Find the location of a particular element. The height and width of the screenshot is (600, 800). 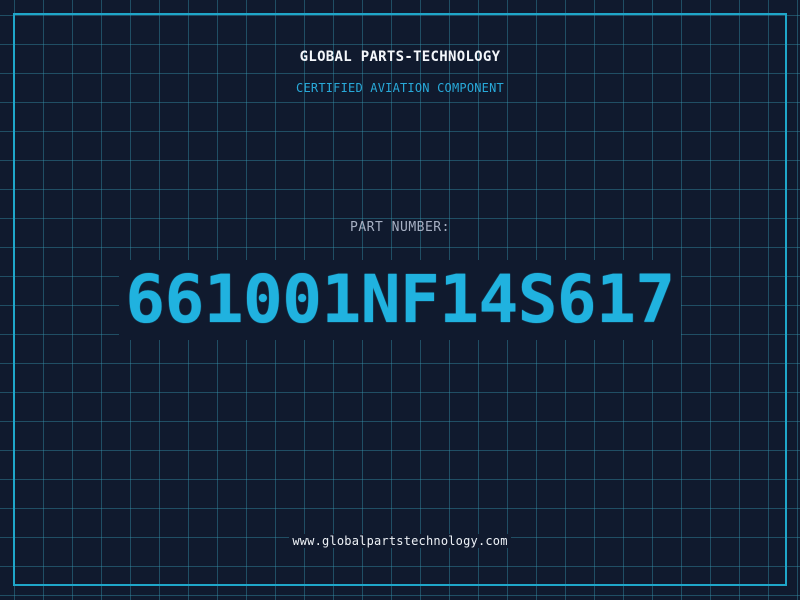

part-number-value: 661001NF14S617 is located at coordinates (400, 300).